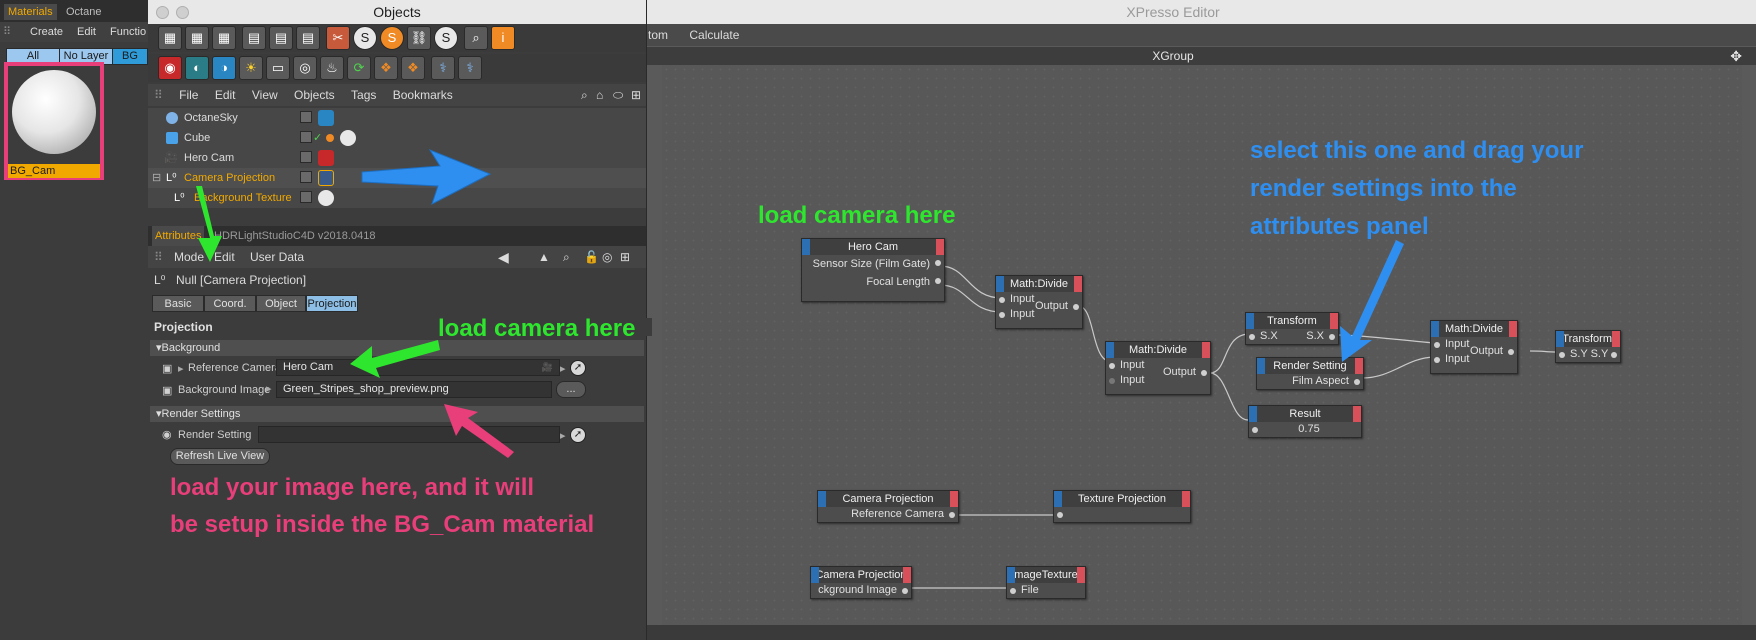 This screenshot has height=640, width=1756. I want to click on annotation-select-line-2: render settings into the, so click(1383, 188).